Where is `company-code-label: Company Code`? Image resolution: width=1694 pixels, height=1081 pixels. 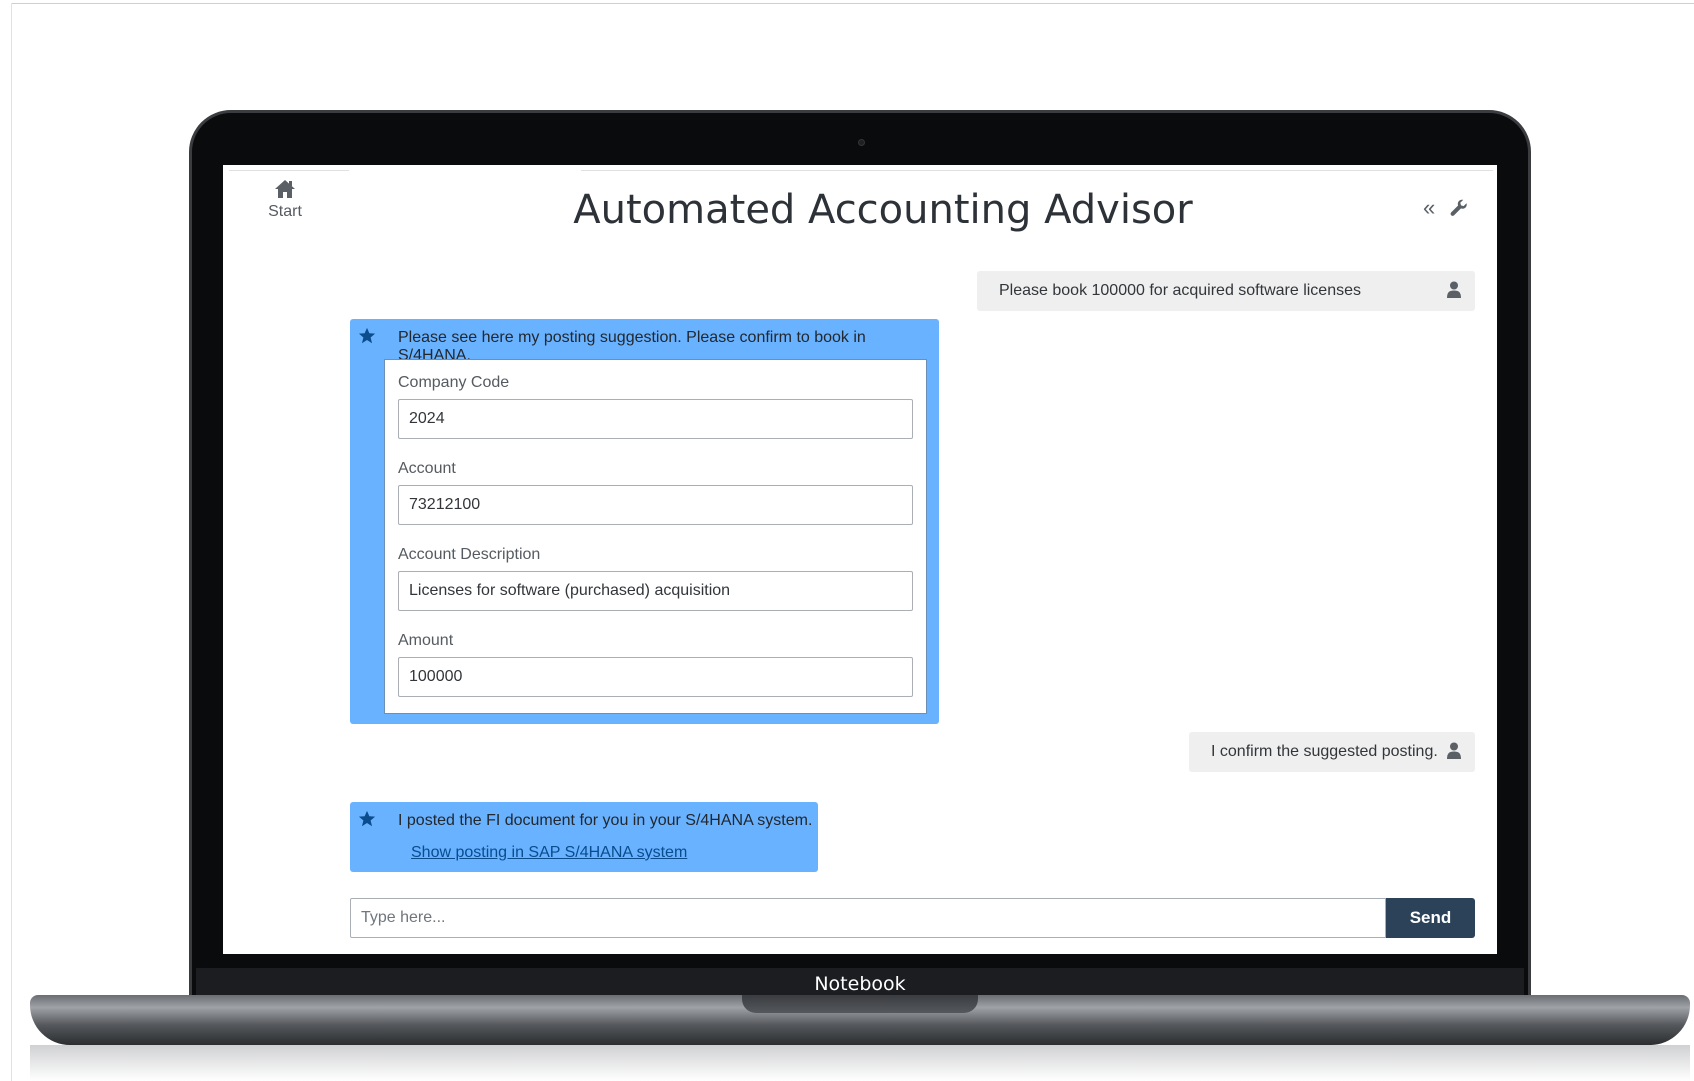
company-code-label: Company Code is located at coordinates (454, 382).